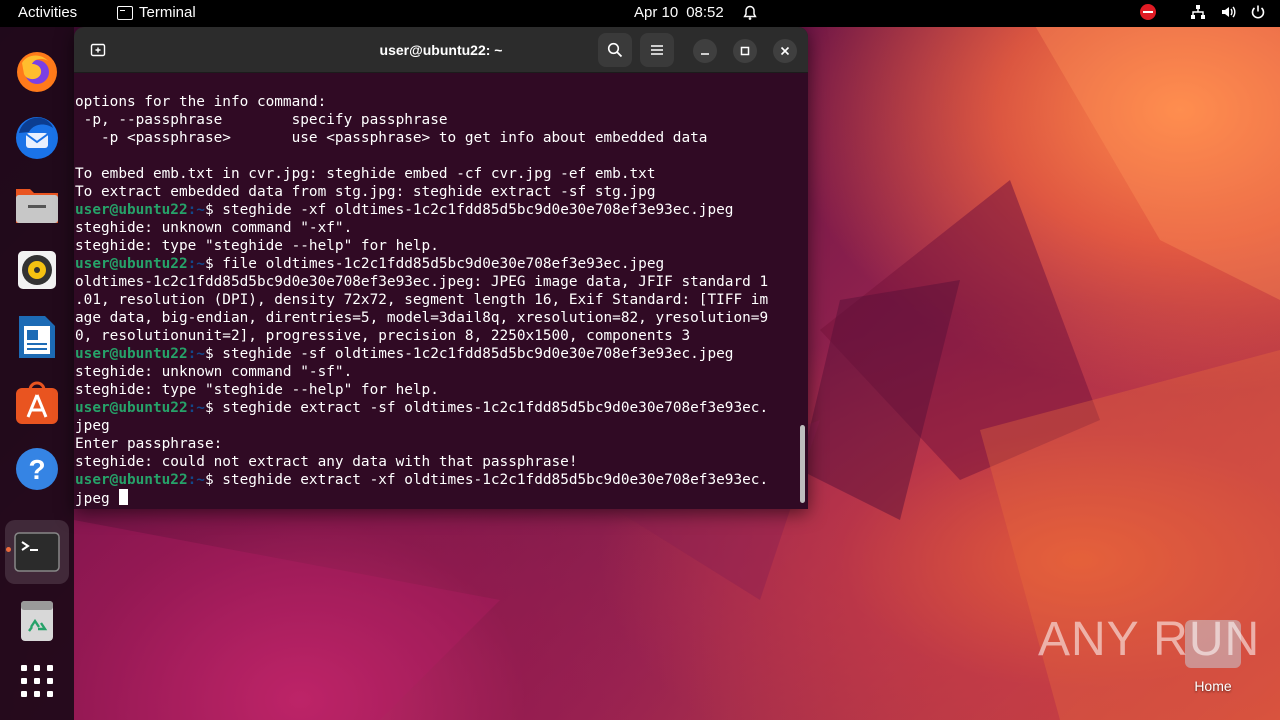 The image size is (1280, 720). Describe the element at coordinates (1203, 12) in the screenshot. I see `system-tray` at that location.